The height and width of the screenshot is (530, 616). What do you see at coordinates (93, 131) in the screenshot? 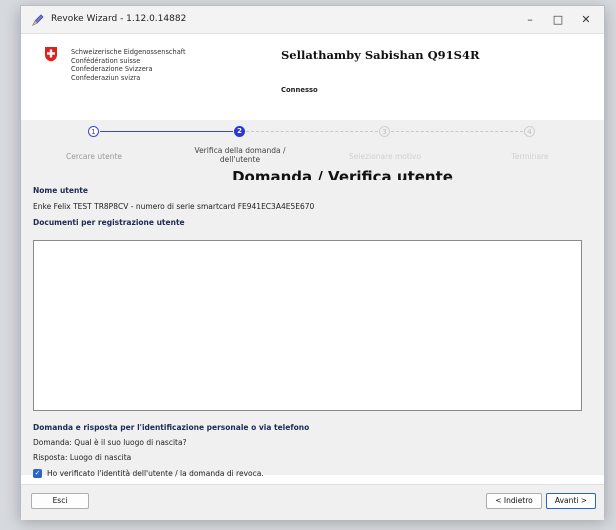
I see `step-1-indicator: 1` at bounding box center [93, 131].